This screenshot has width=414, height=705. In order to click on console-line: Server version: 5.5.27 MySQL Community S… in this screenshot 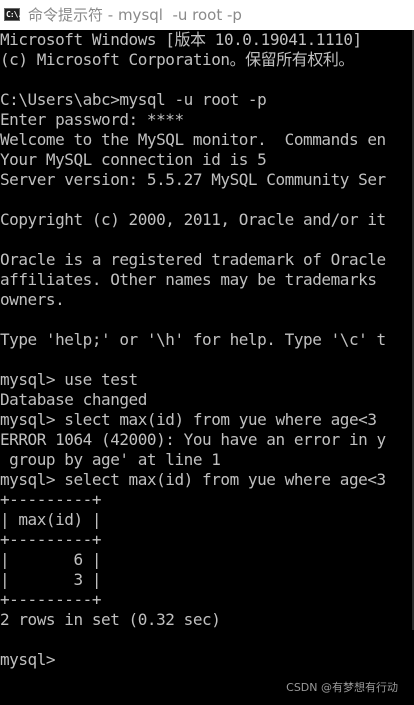, I will do `click(193, 179)`.